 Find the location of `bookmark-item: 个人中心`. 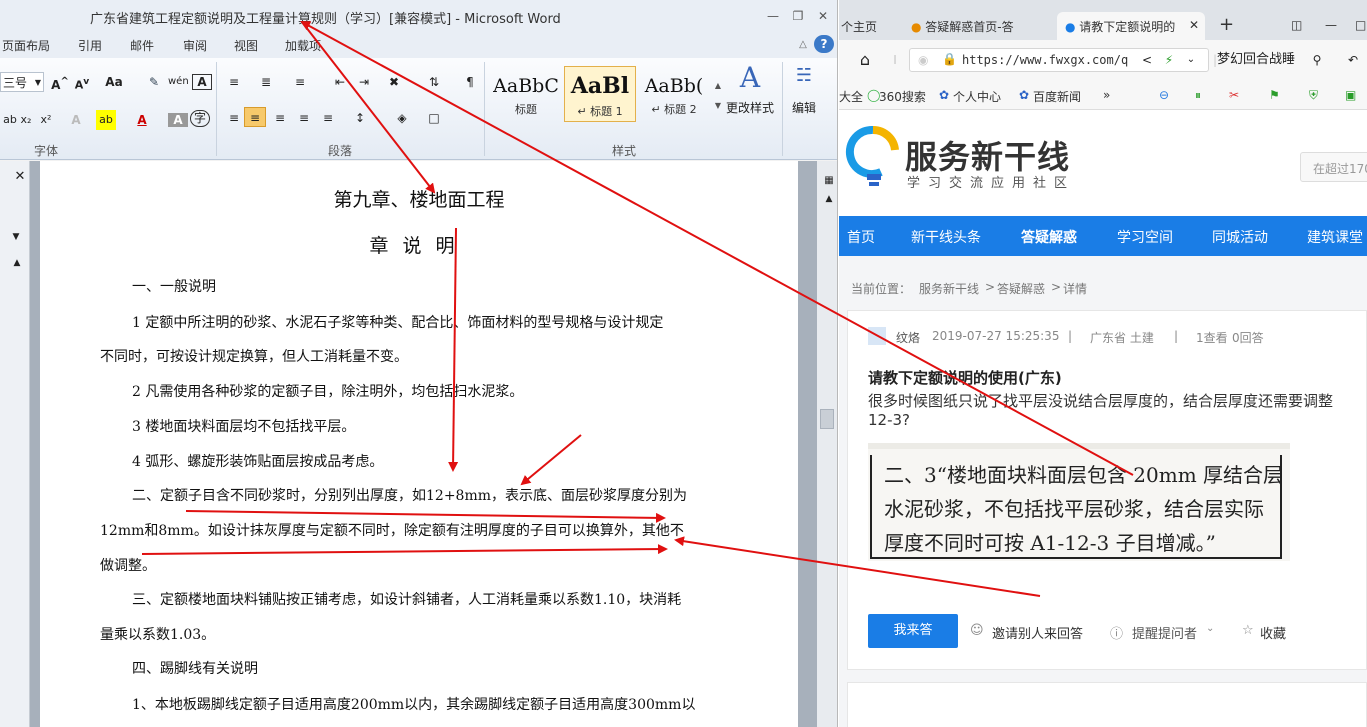

bookmark-item: 个人中心 is located at coordinates (977, 96).